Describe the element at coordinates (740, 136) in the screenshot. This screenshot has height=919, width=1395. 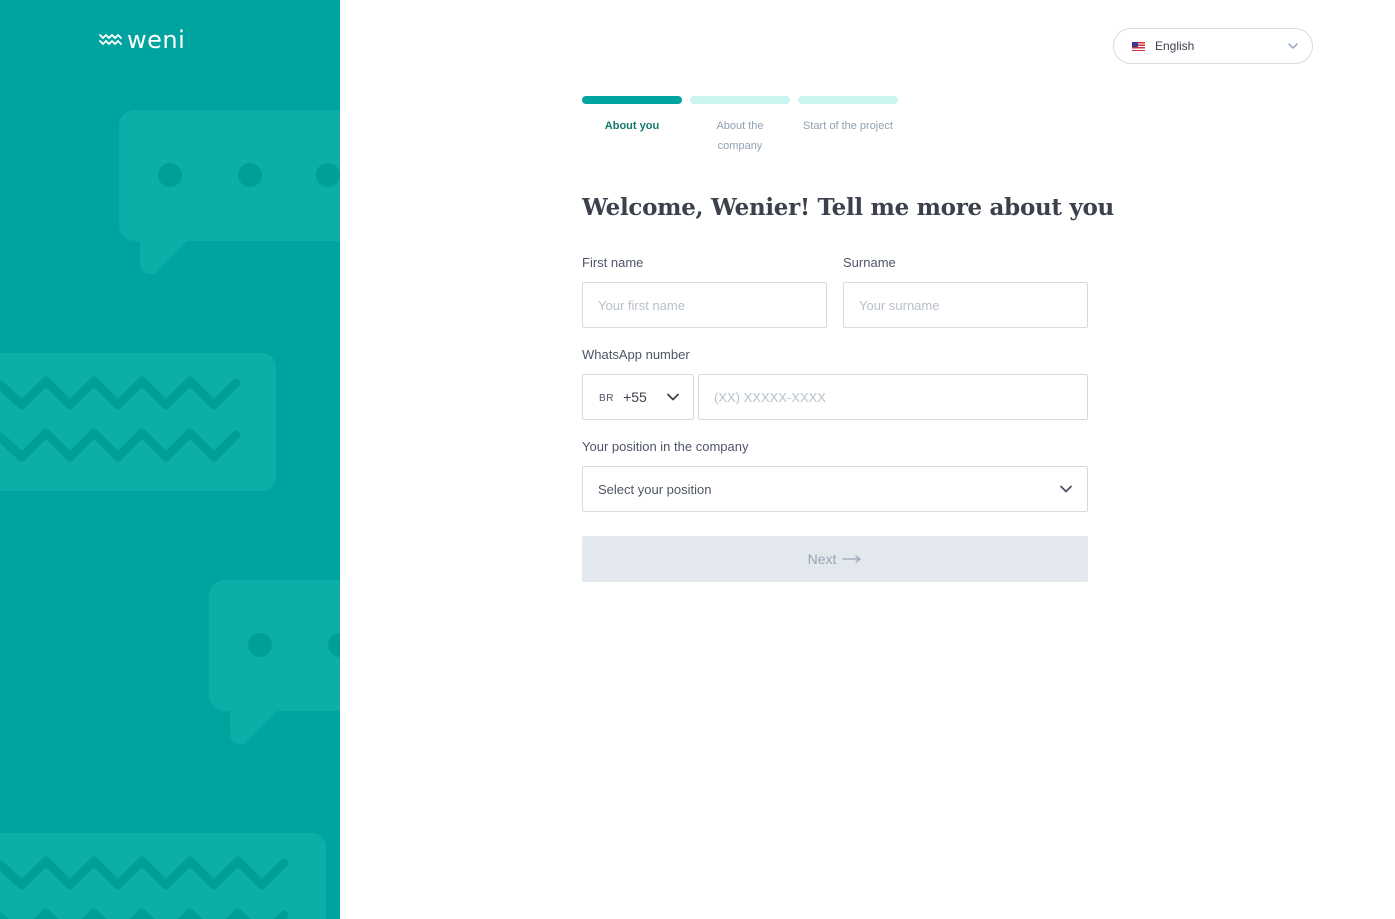
I see `step-label: About the company` at that location.